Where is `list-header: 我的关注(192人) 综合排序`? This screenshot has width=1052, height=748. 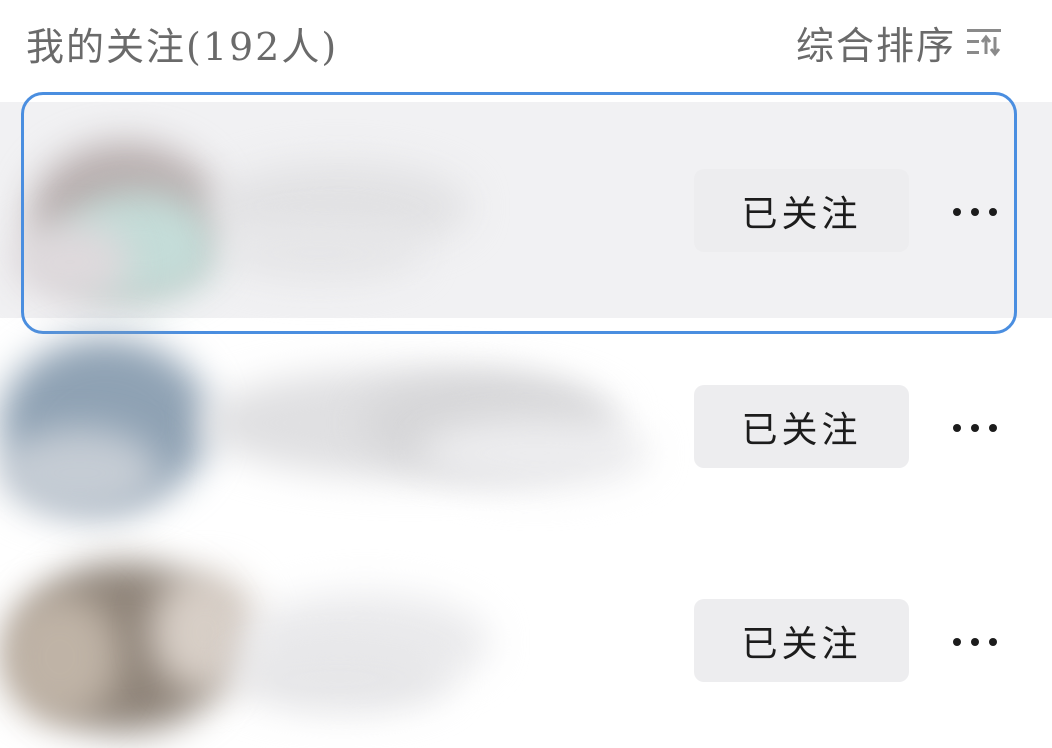
list-header: 我的关注(192人) 综合排序 is located at coordinates (526, 46).